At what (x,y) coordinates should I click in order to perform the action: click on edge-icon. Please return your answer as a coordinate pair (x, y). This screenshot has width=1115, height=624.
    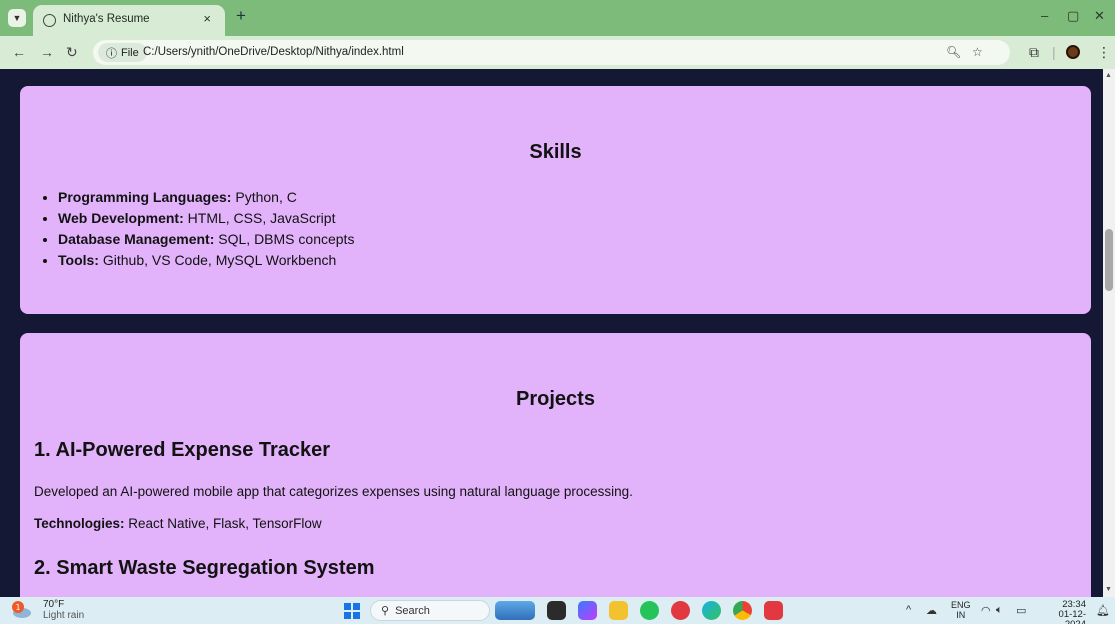
    Looking at the image, I should click on (711, 610).